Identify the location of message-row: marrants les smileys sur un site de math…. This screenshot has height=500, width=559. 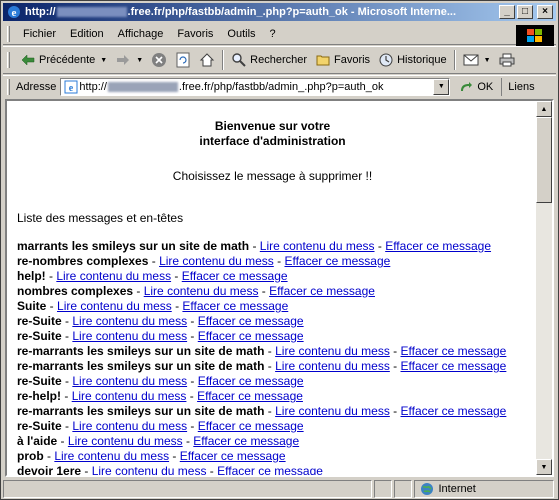
(254, 246).